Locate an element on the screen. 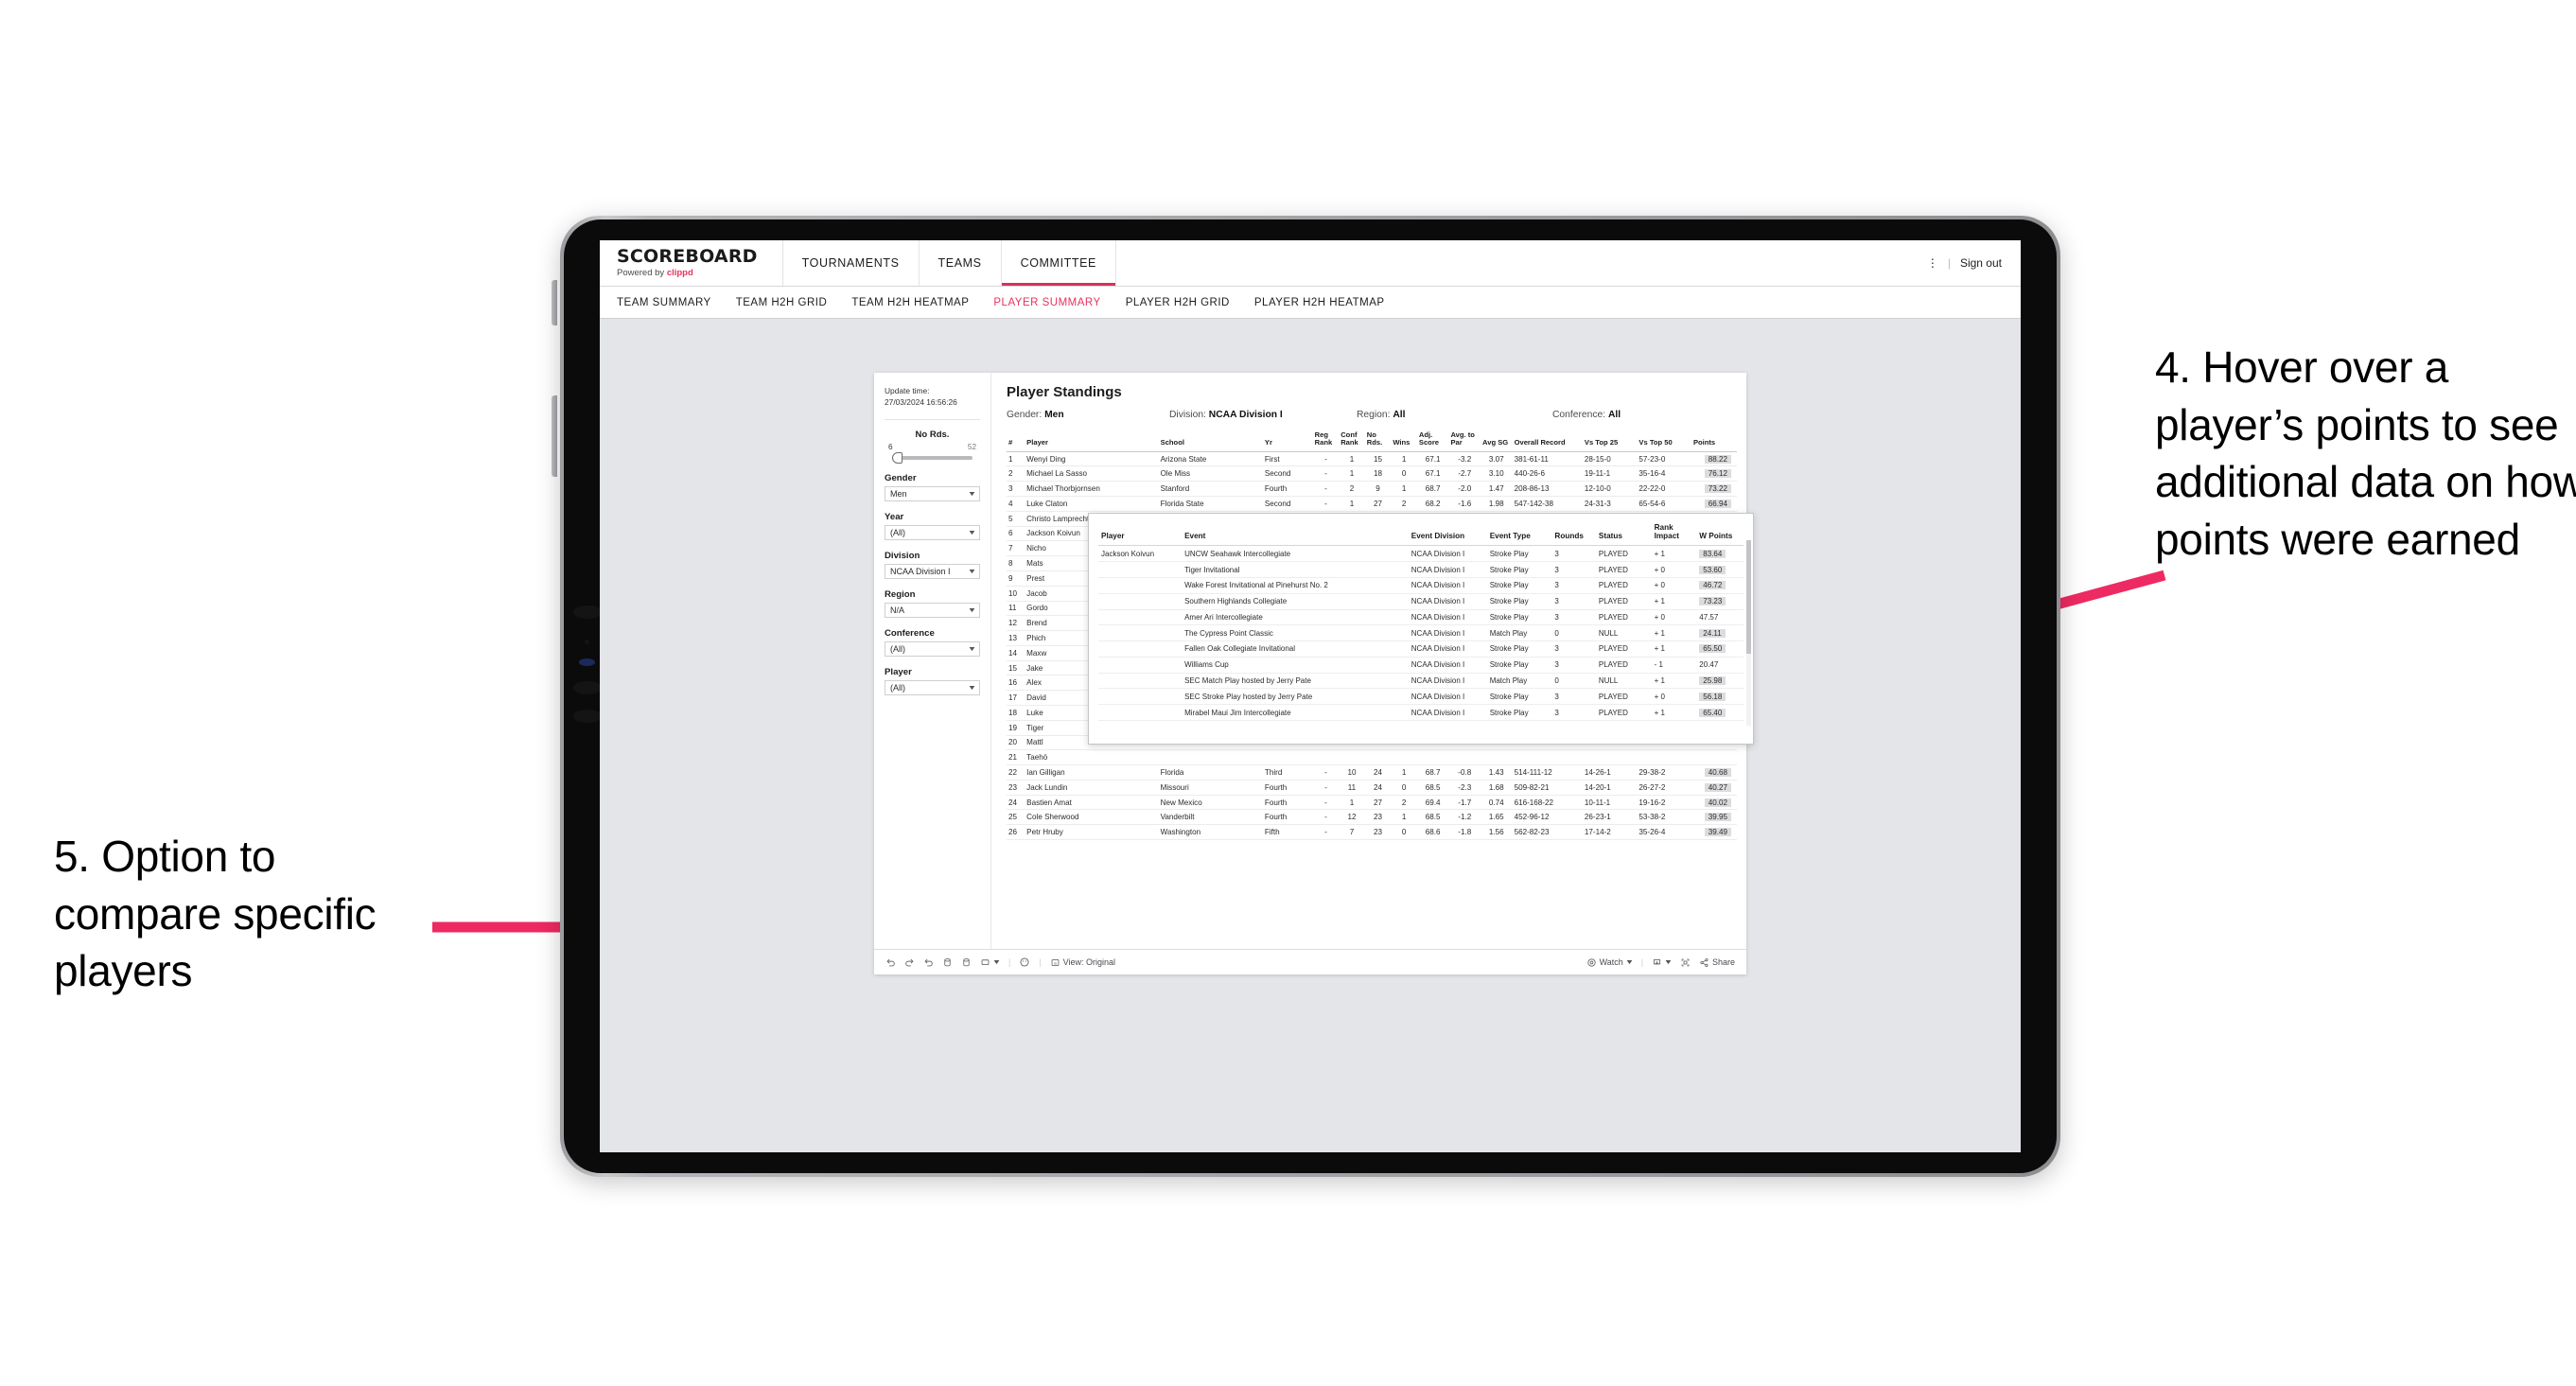 This screenshot has height=1386, width=2576. tablet-volume-button is located at coordinates (555, 436).